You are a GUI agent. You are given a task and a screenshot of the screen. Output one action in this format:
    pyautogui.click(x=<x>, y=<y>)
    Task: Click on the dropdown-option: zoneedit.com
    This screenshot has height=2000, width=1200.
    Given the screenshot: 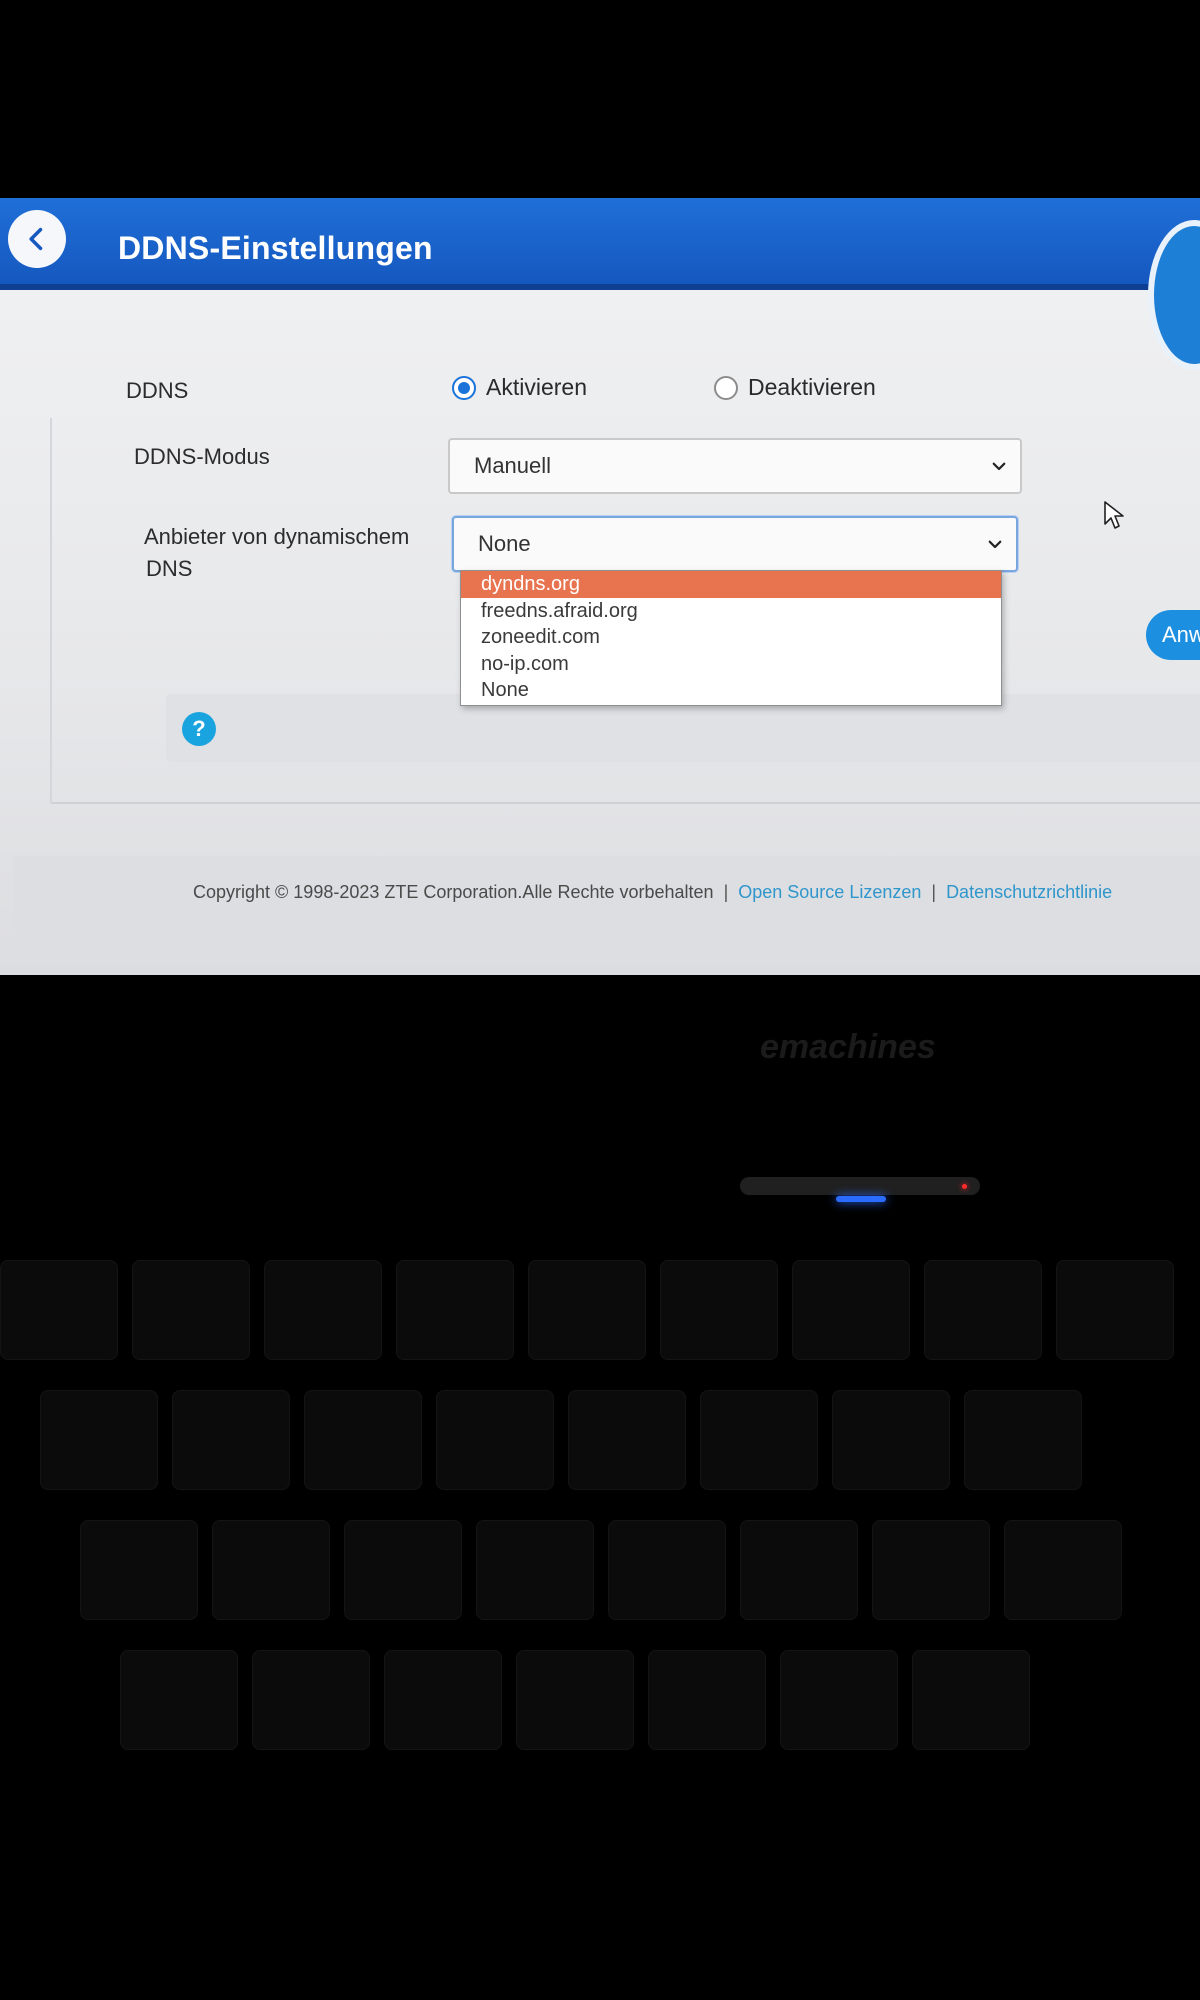 What is the action you would take?
    pyautogui.click(x=731, y=637)
    